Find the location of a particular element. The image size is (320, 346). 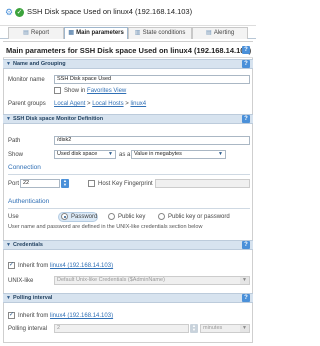

show-in-favorites-checkbox is located at coordinates (57, 90).